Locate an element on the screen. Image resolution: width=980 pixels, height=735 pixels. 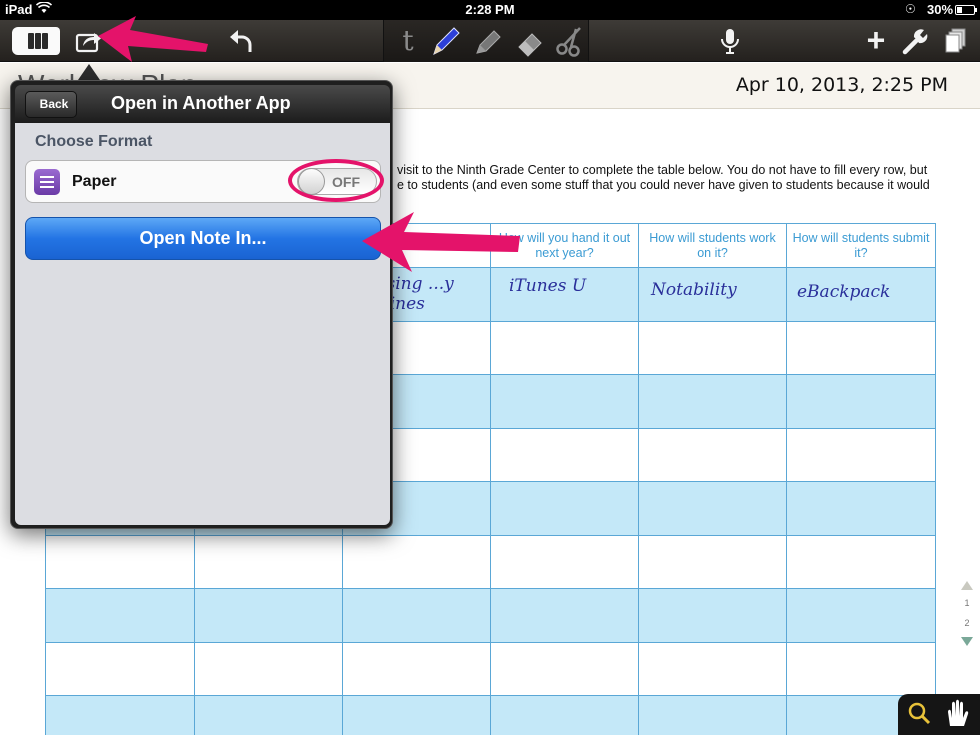
export-button is located at coordinates (88, 41).